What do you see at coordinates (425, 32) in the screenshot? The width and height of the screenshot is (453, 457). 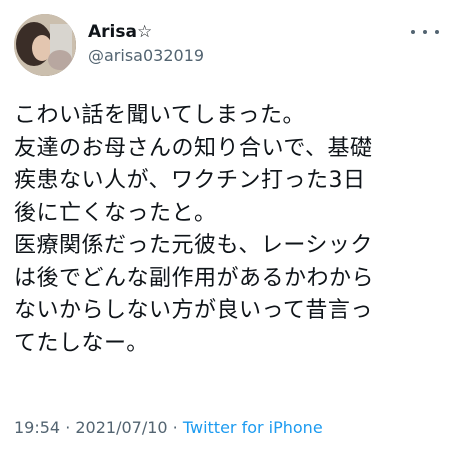 I see `more-options-icon` at bounding box center [425, 32].